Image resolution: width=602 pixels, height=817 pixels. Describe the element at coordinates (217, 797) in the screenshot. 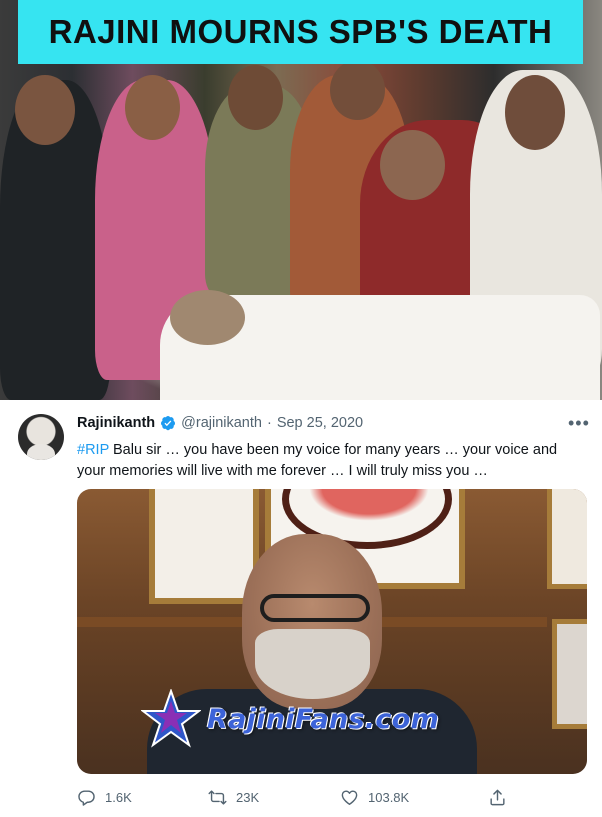

I see `retweet-icon` at that location.